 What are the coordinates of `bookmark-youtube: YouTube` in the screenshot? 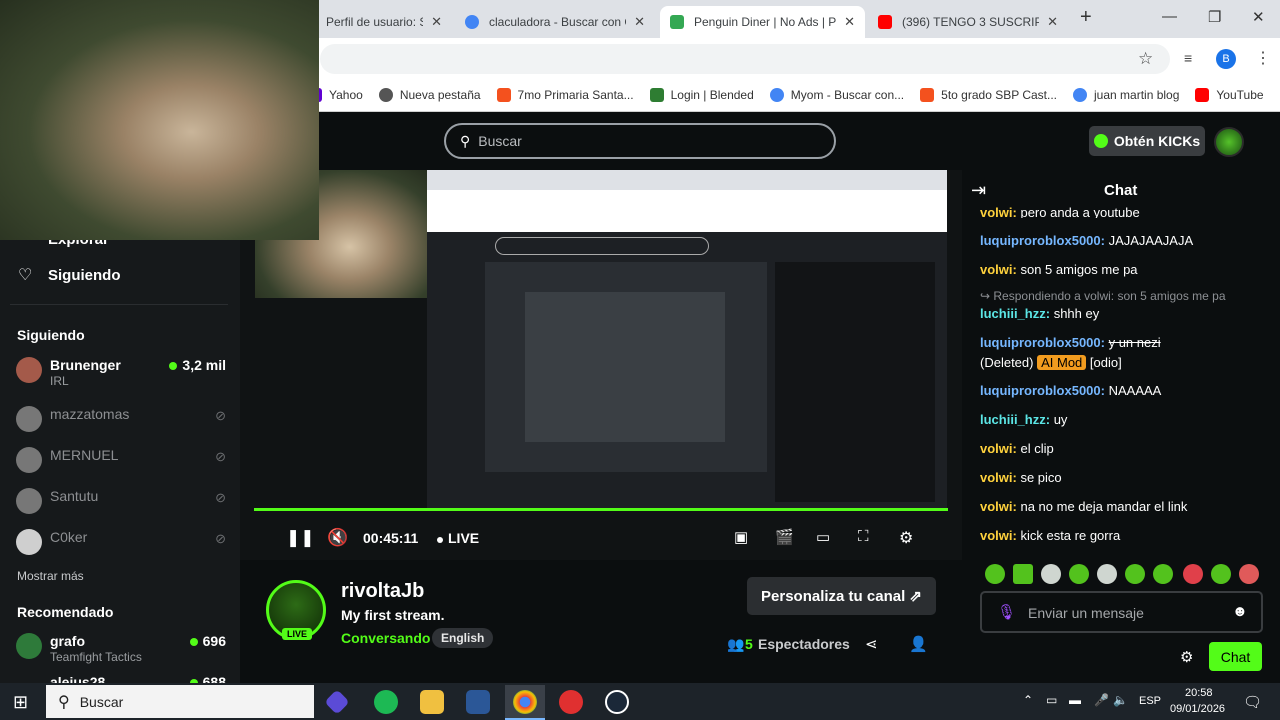 It's located at (1229, 94).